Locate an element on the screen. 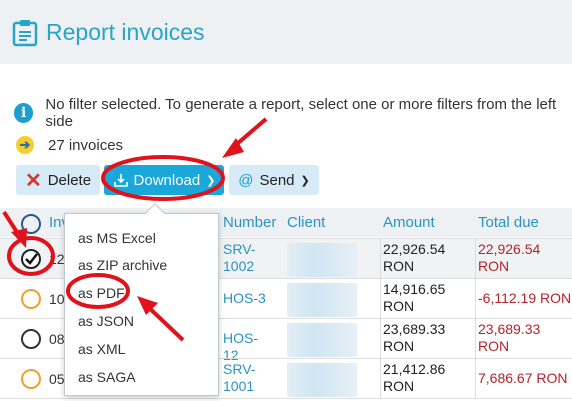 The width and height of the screenshot is (572, 401). invoice-number: SRV- 1002 is located at coordinates (246, 258).